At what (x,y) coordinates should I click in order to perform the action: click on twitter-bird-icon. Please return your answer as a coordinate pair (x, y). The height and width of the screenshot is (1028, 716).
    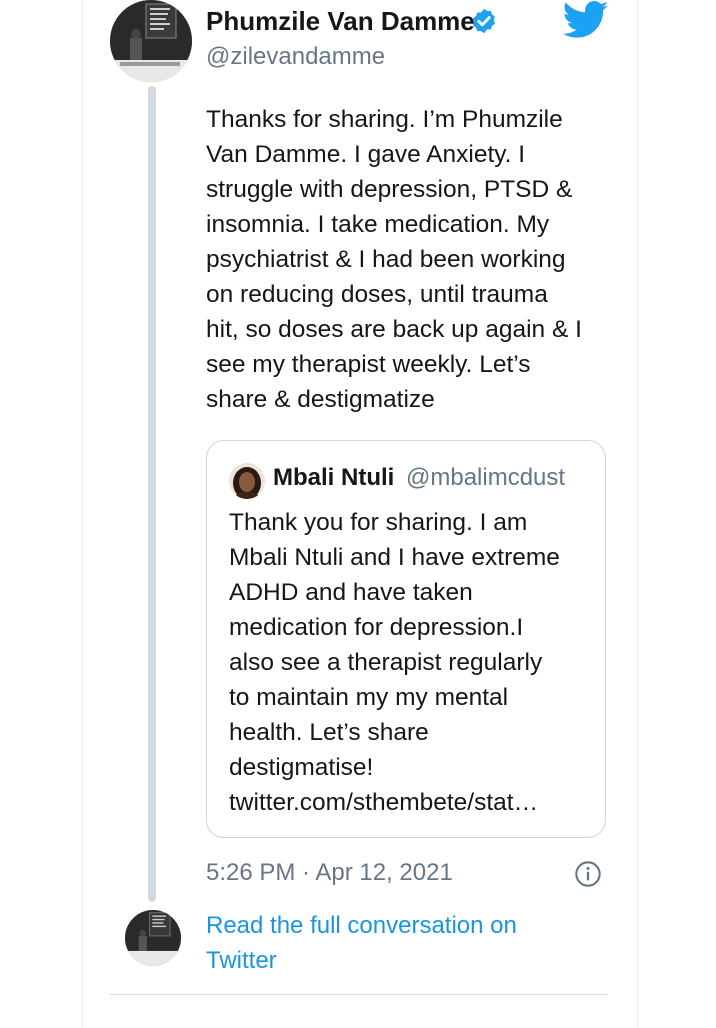
    Looking at the image, I should click on (586, 20).